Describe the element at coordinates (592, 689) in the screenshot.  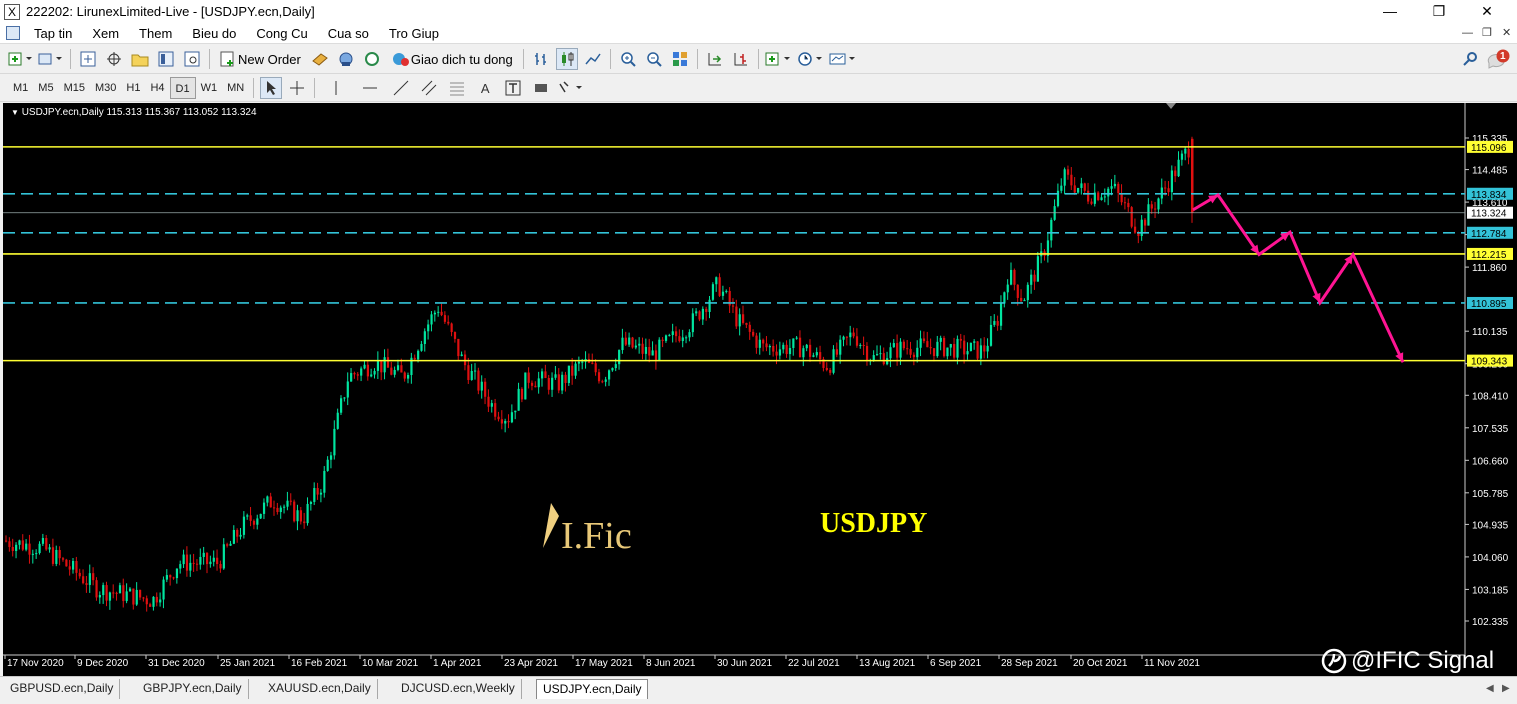
I see `chart-tab: USDJPY.ecn,Daily` at that location.